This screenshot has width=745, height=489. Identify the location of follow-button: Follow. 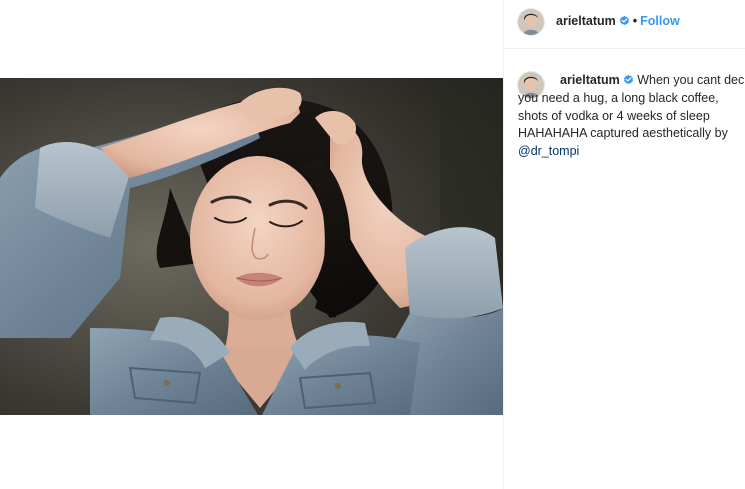
(660, 21).